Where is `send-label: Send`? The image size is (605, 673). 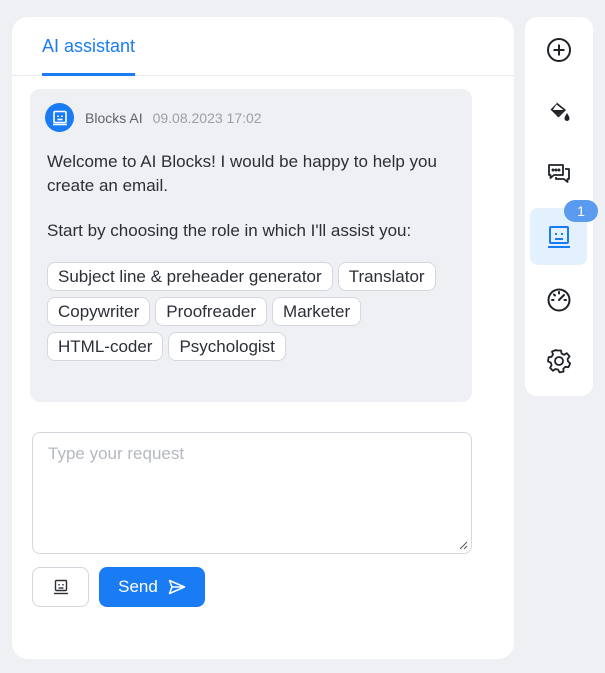 send-label: Send is located at coordinates (138, 586).